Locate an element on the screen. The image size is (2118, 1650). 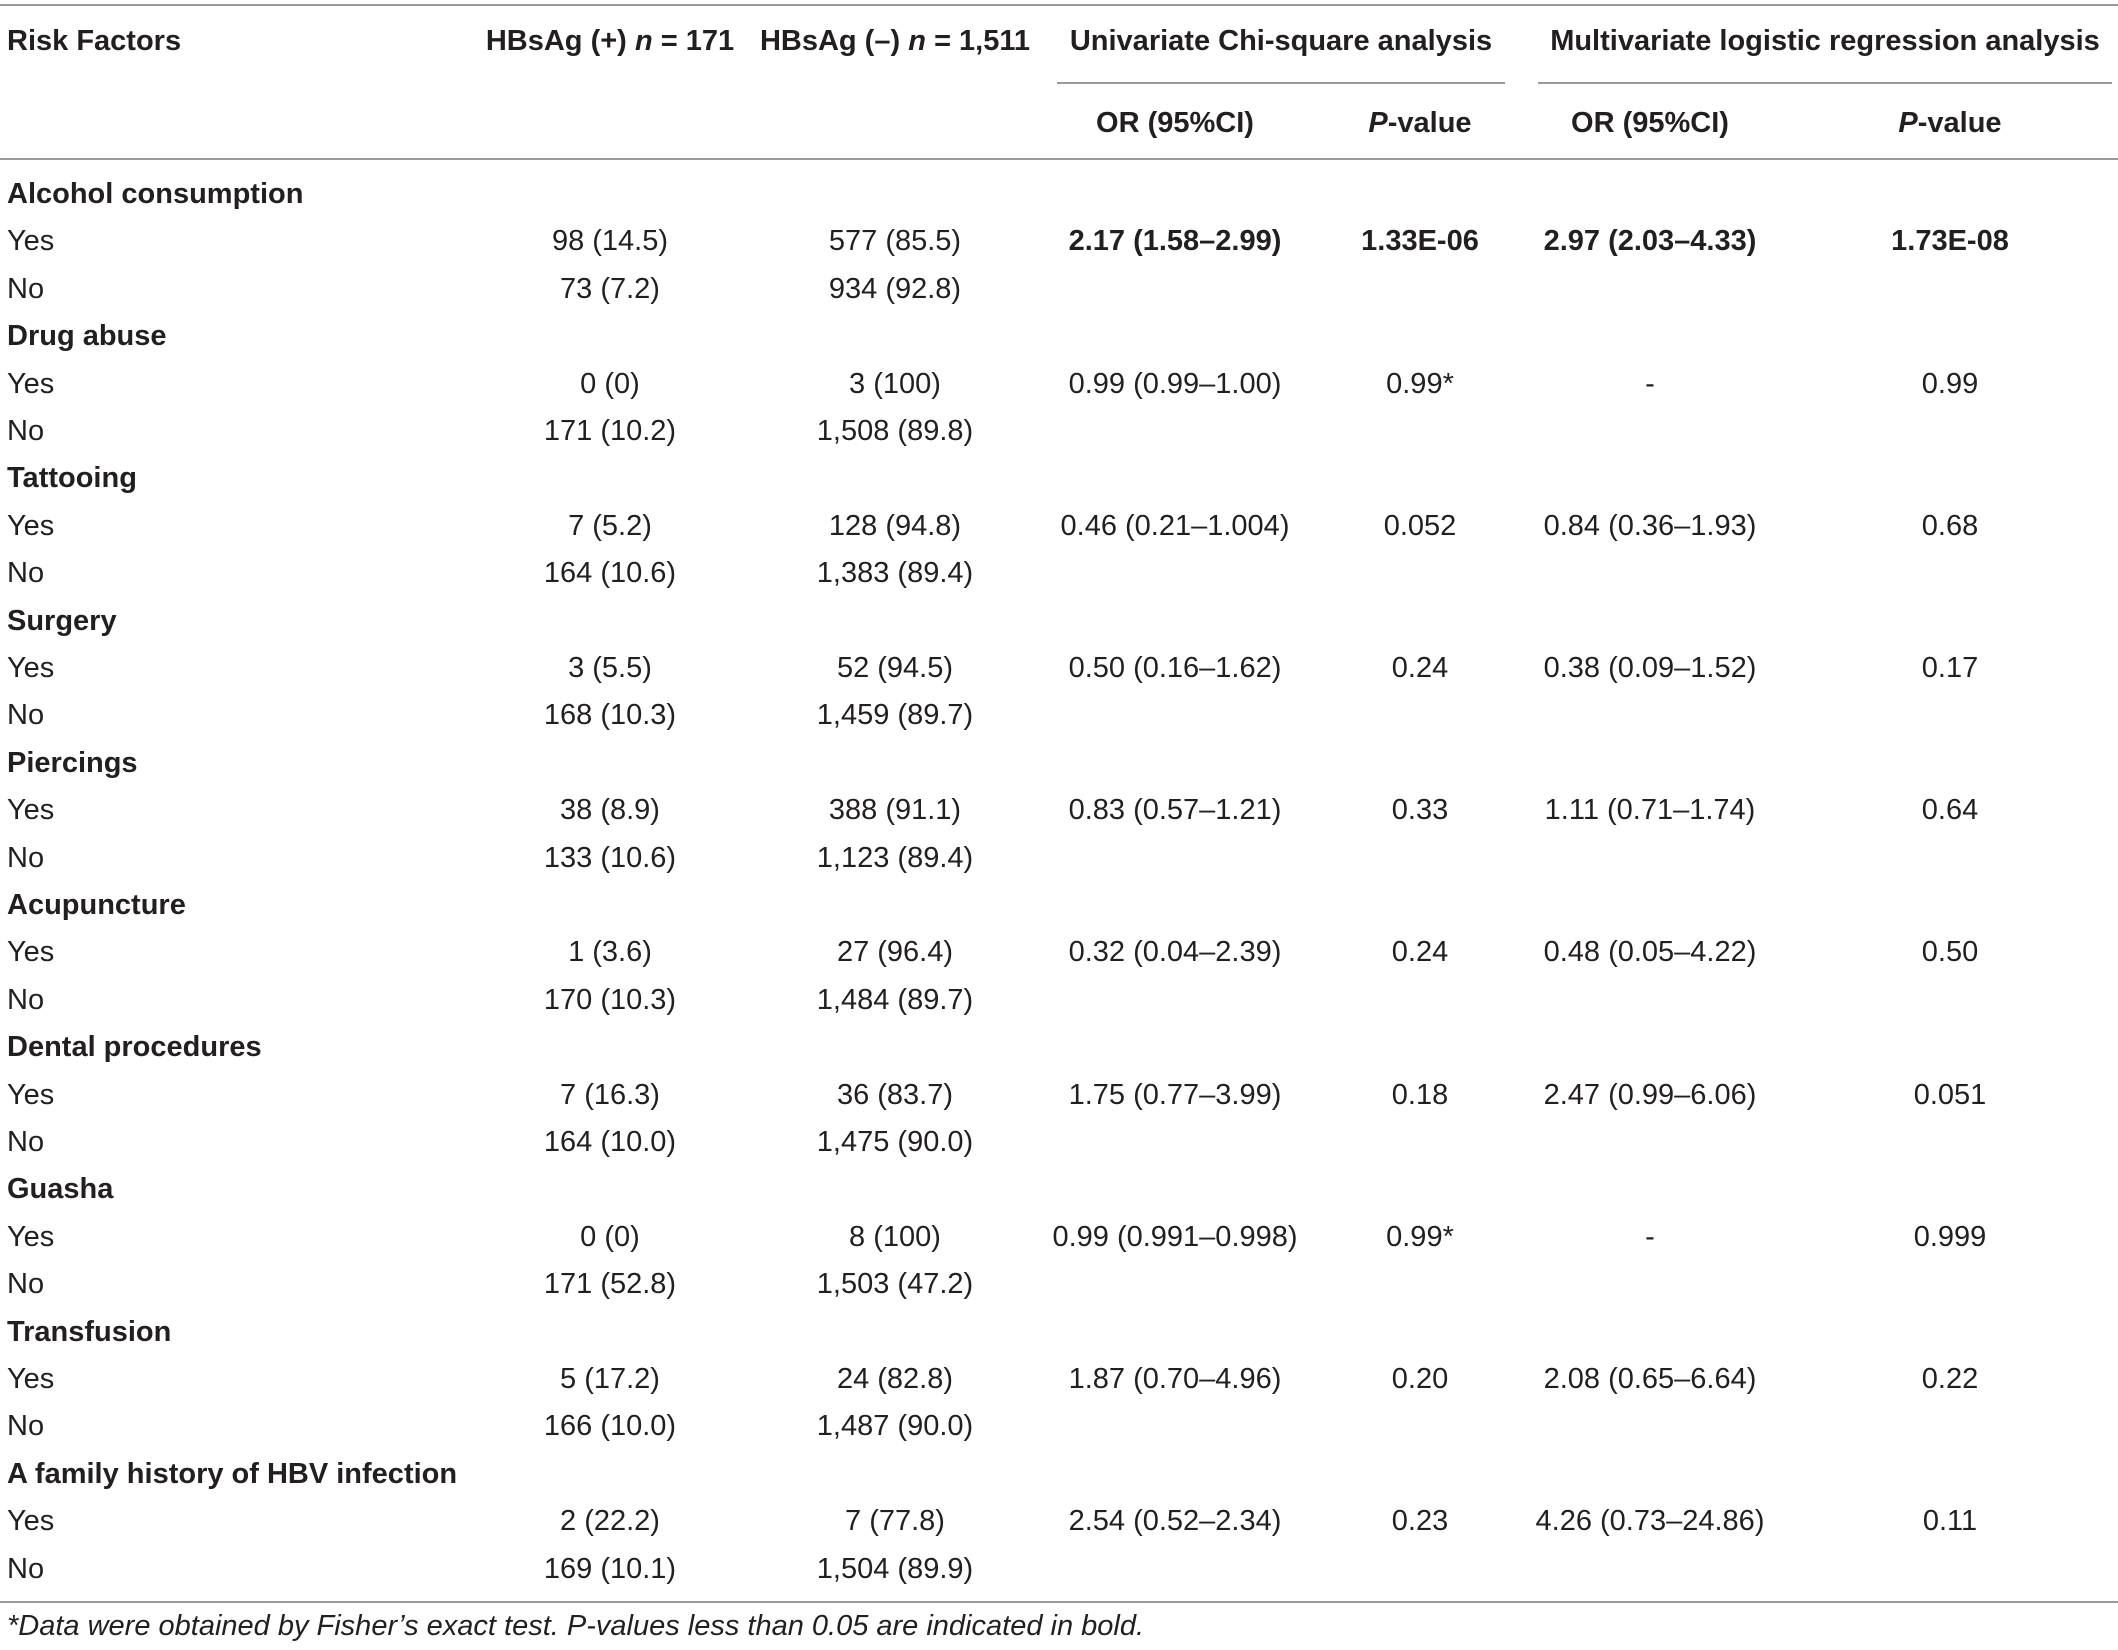
cell-hbsag-positive: 133 (10.6) is located at coordinates (610, 857).